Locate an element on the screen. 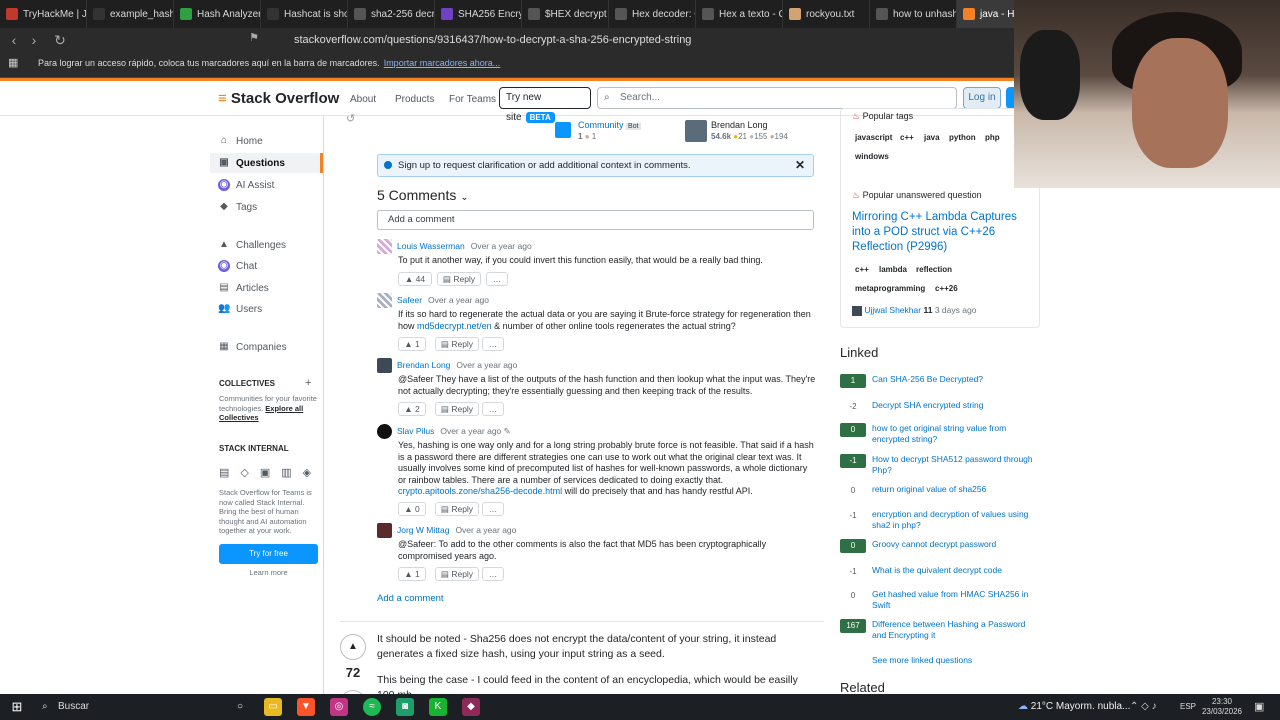 This screenshot has height=720, width=1280. taskbar-search: ⌕ Buscar is located at coordinates (128, 707).